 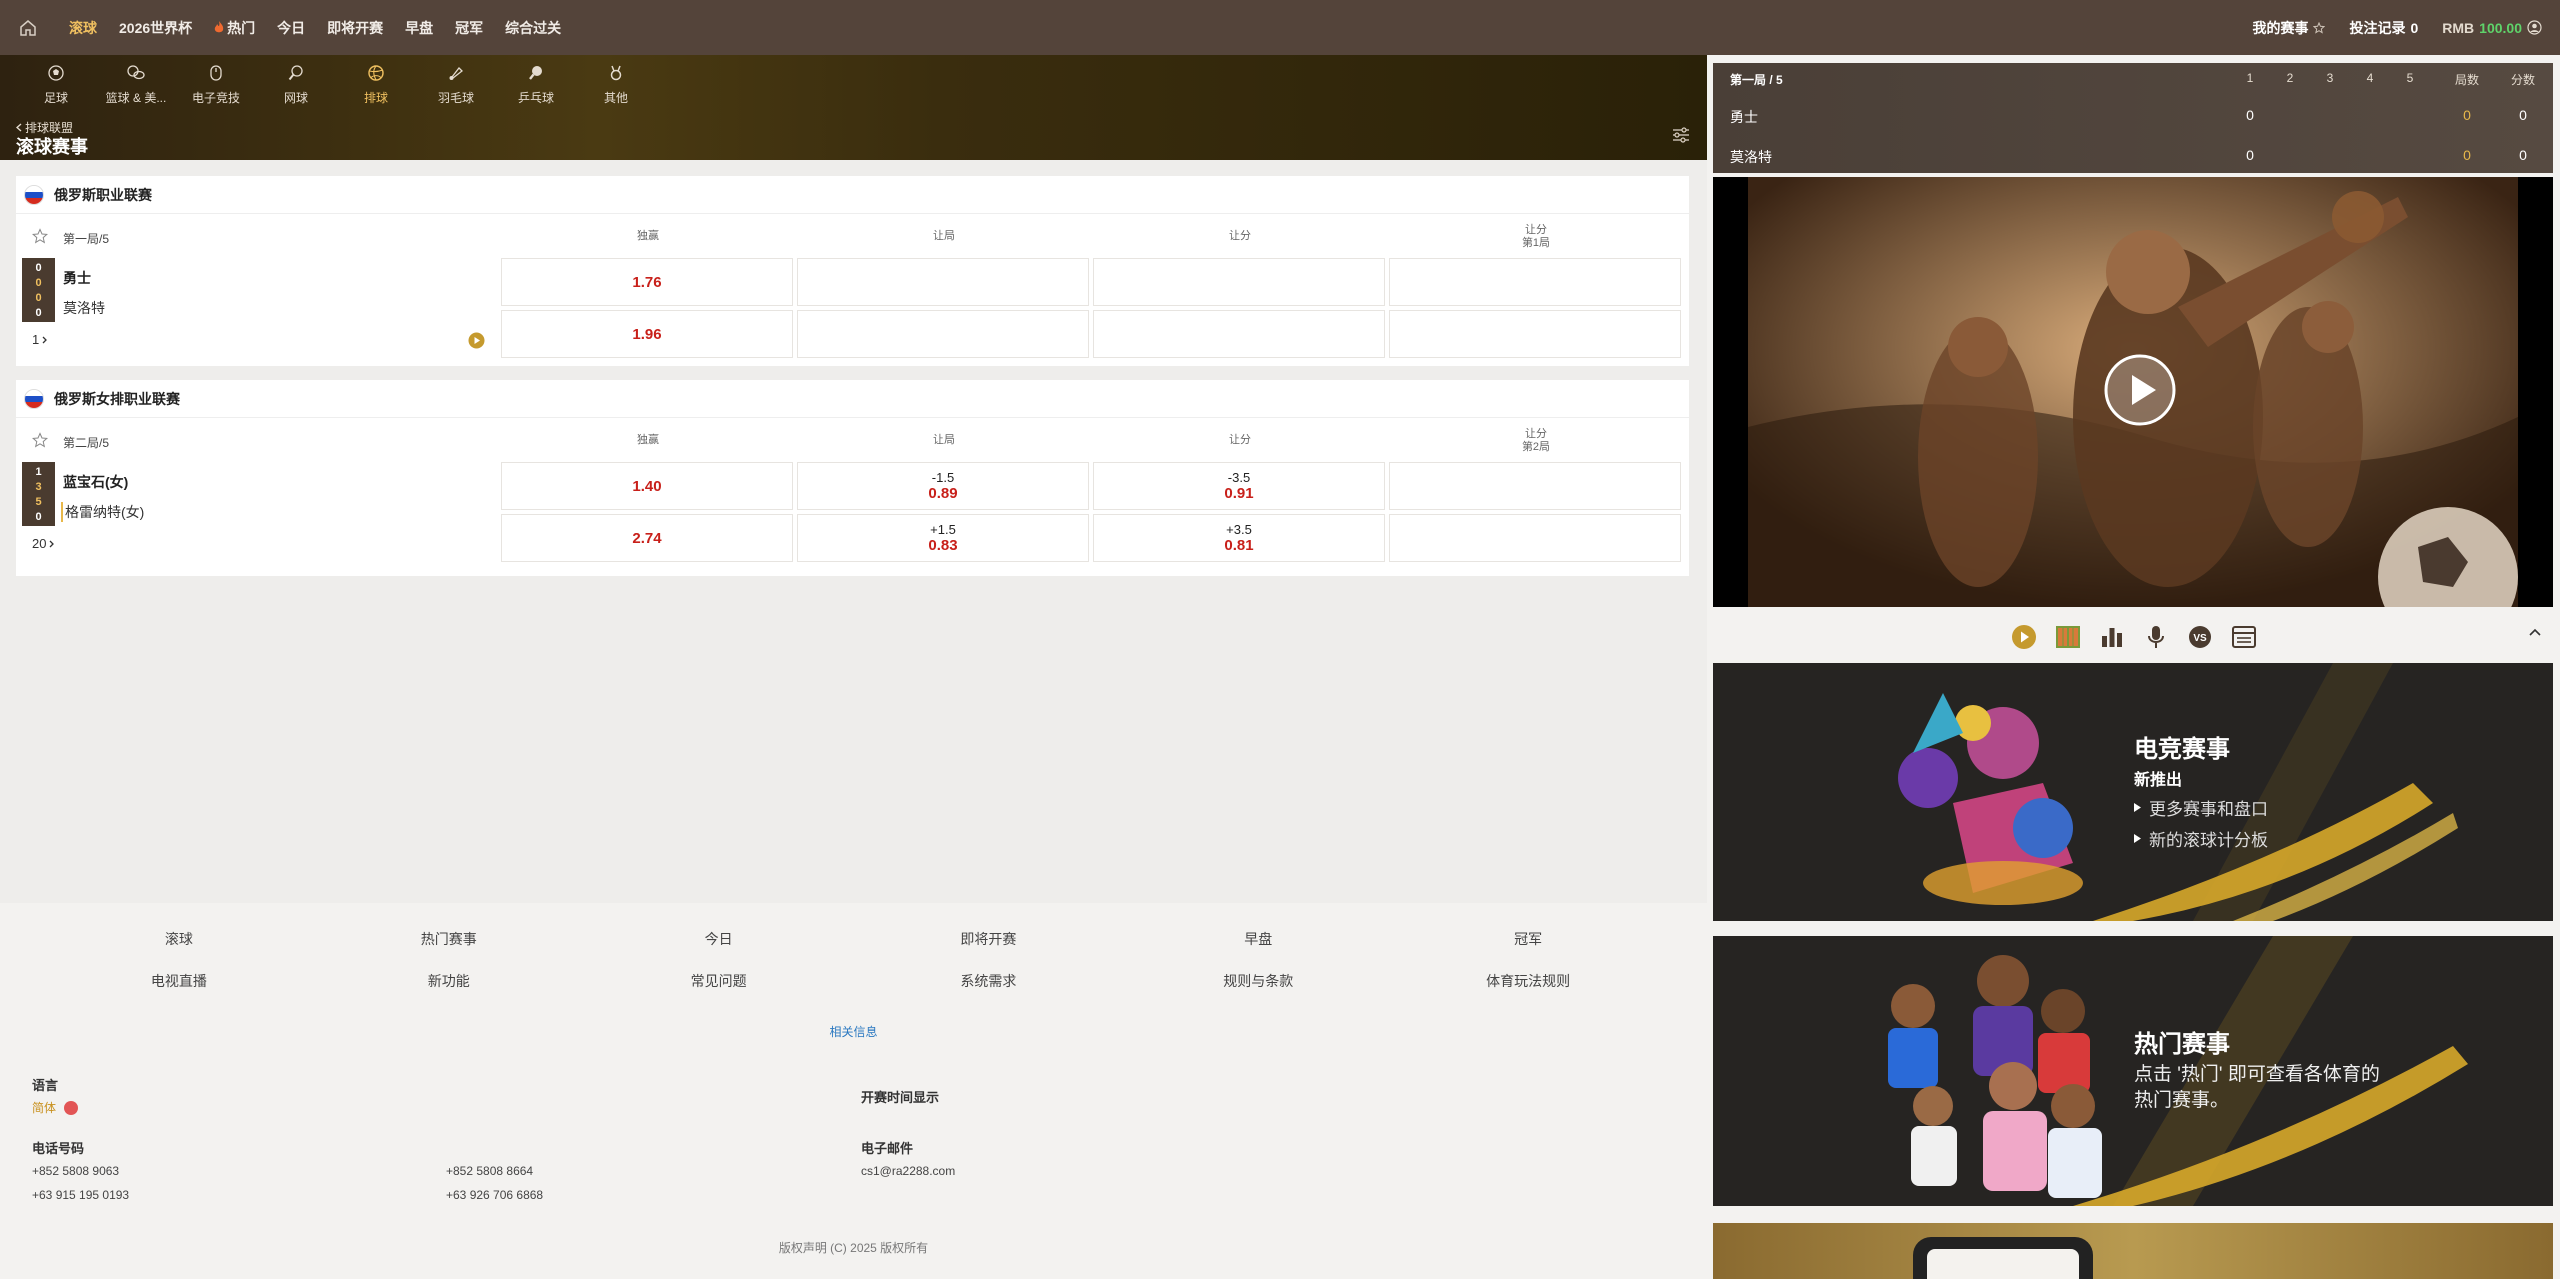 I want to click on email-address: cs1@ra2288.com, so click(x=908, y=1171).